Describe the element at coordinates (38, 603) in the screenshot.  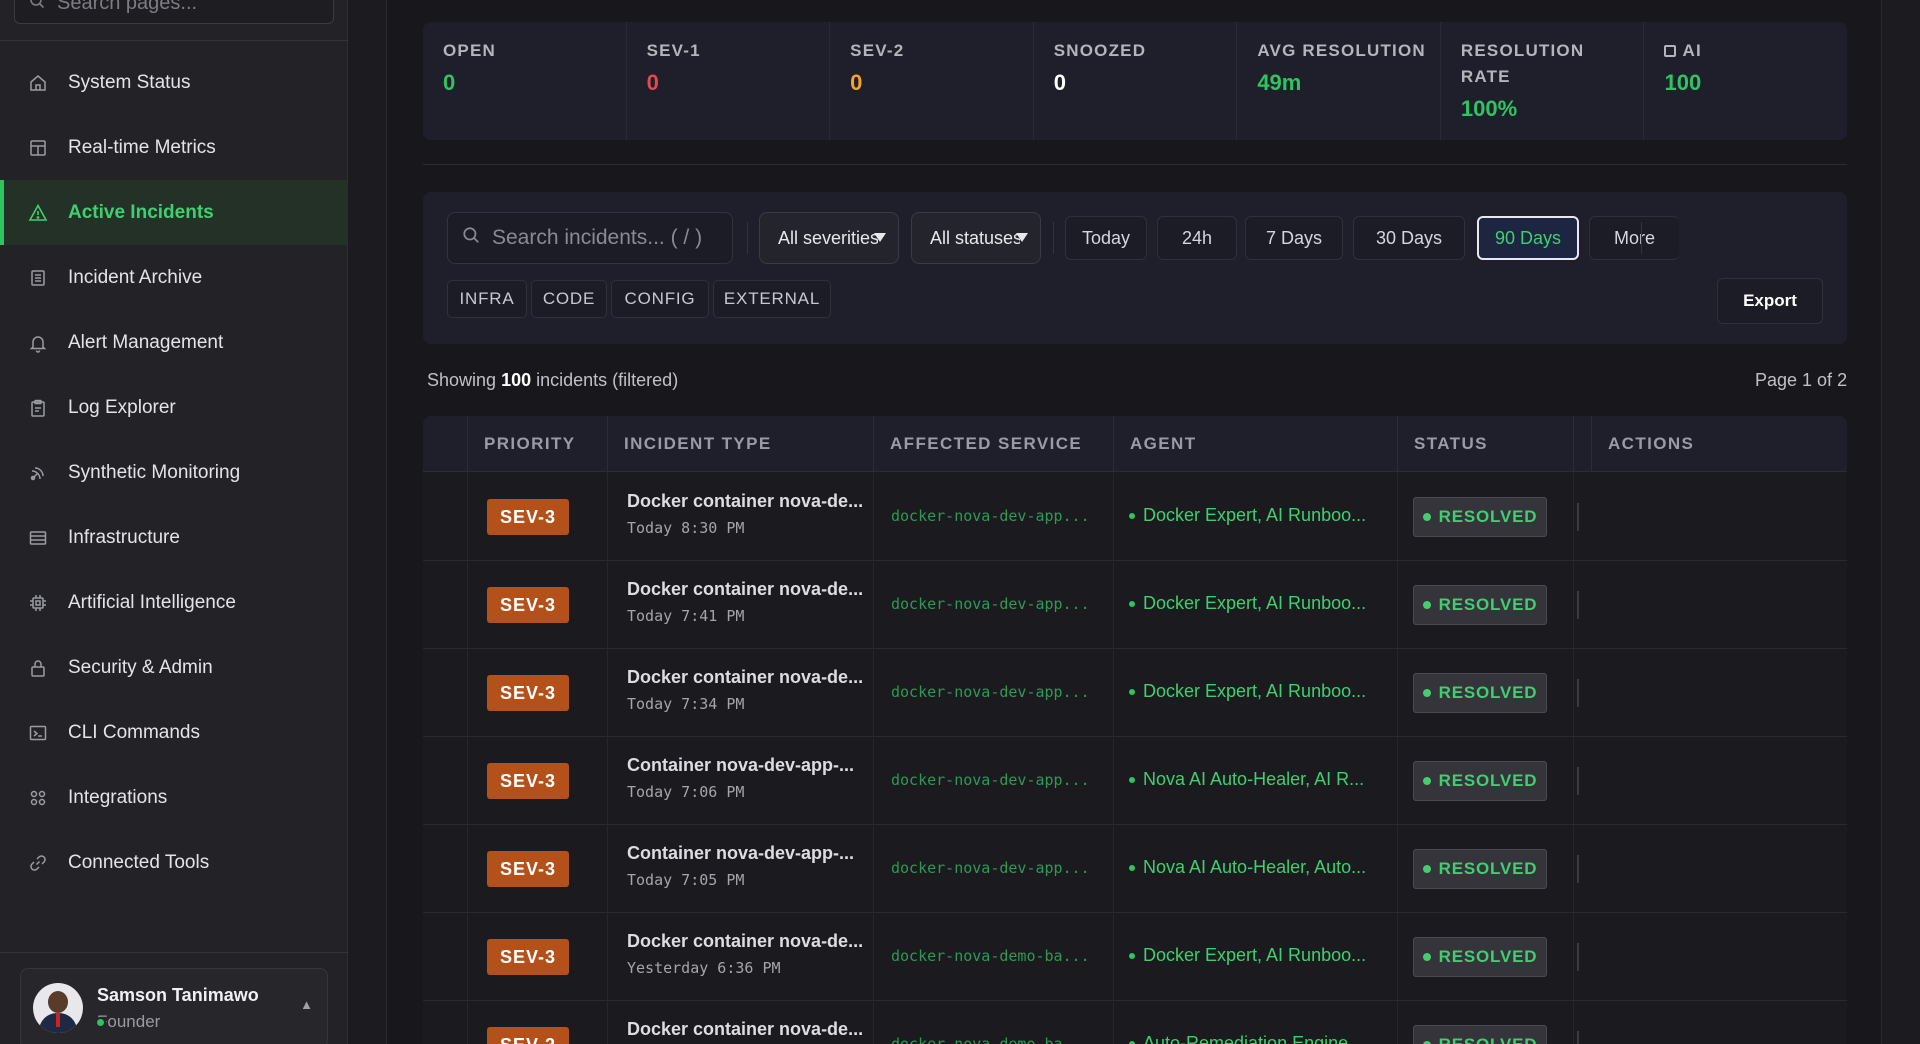
I see `cpu-icon` at that location.